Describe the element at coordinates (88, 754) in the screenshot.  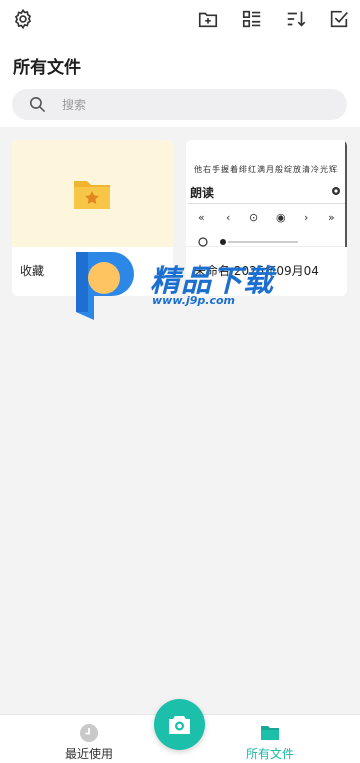
I see `nav-recent-label: 最近使用` at that location.